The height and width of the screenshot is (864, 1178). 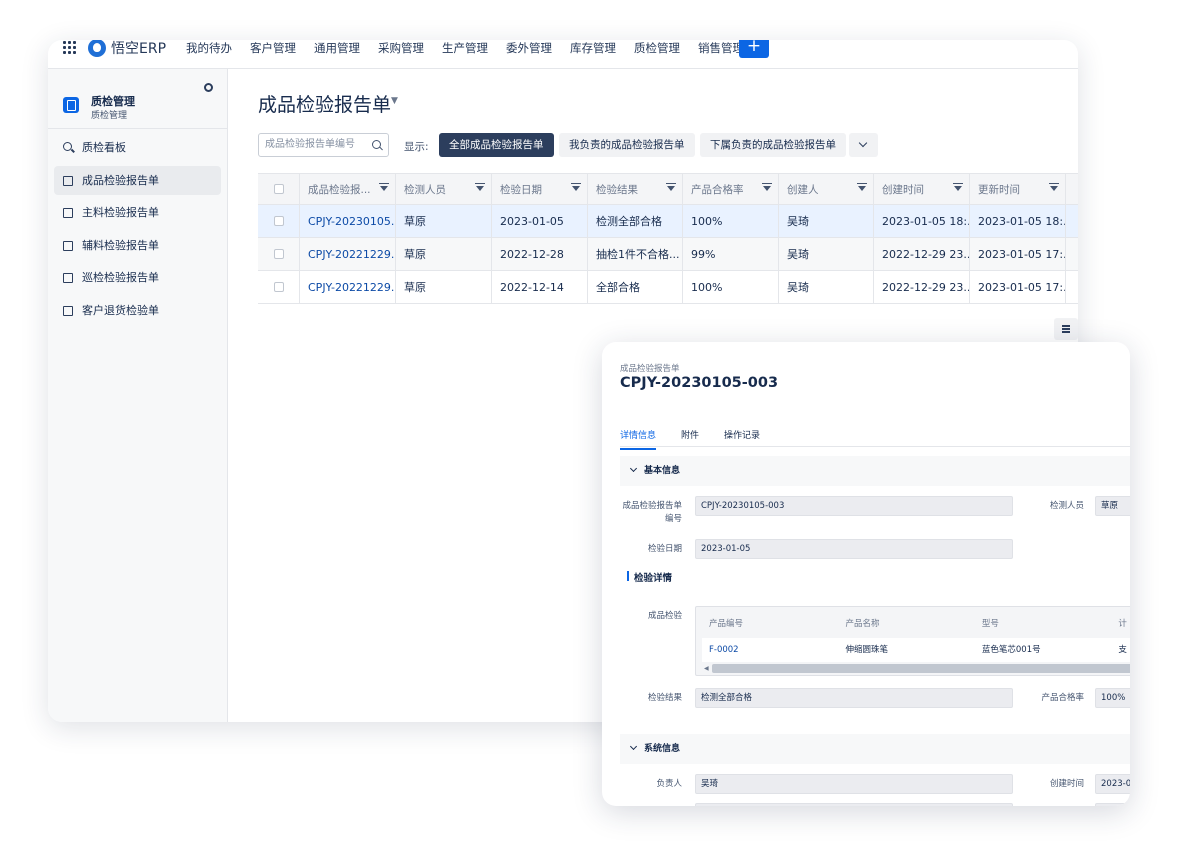 I want to click on caret-down-icon: ▼, so click(x=394, y=101).